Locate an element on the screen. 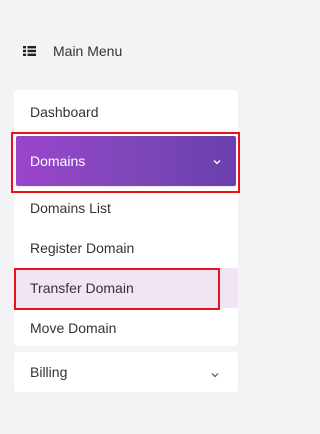  submenu-item-move-domain: Move Domain is located at coordinates (126, 328).